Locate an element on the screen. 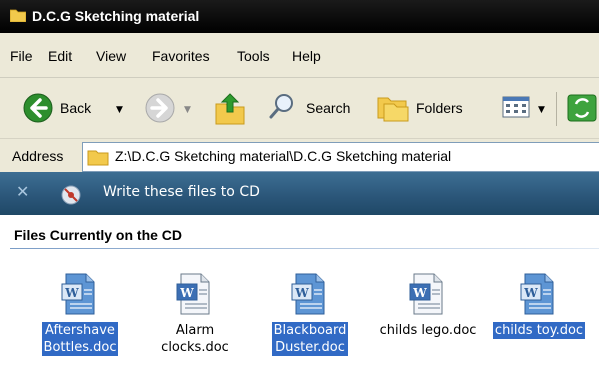  title-bar: D.C.G Sketching material is located at coordinates (299, 16).